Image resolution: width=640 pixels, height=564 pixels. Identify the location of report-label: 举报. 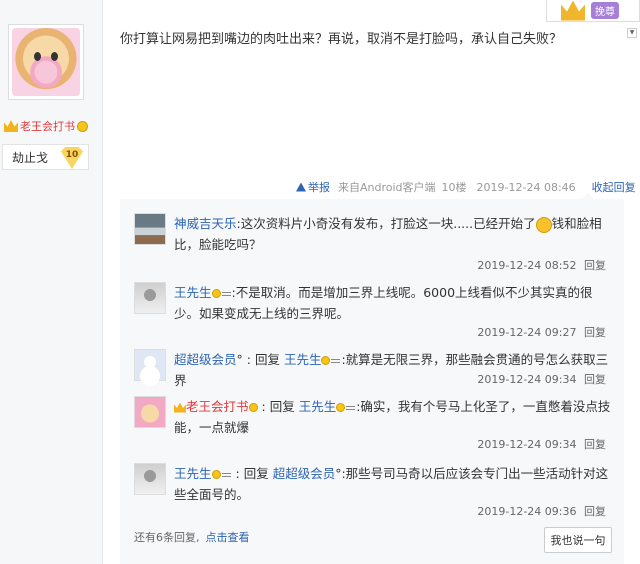
(319, 187).